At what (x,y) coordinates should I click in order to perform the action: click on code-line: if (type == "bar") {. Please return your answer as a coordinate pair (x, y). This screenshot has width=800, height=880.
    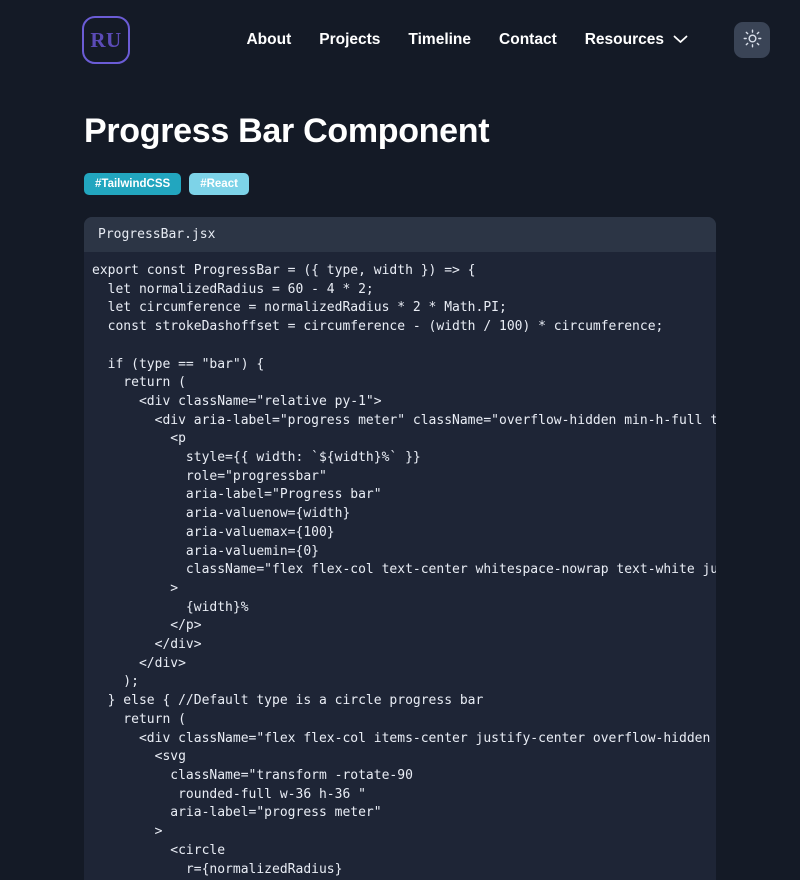
    Looking at the image, I should click on (178, 364).